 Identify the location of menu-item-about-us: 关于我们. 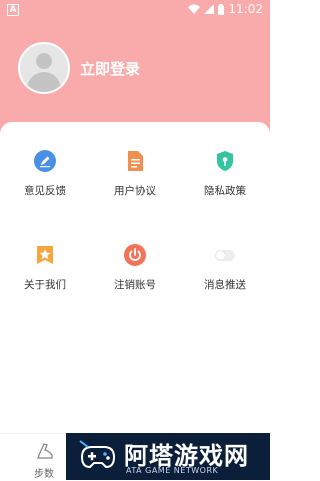
(45, 274).